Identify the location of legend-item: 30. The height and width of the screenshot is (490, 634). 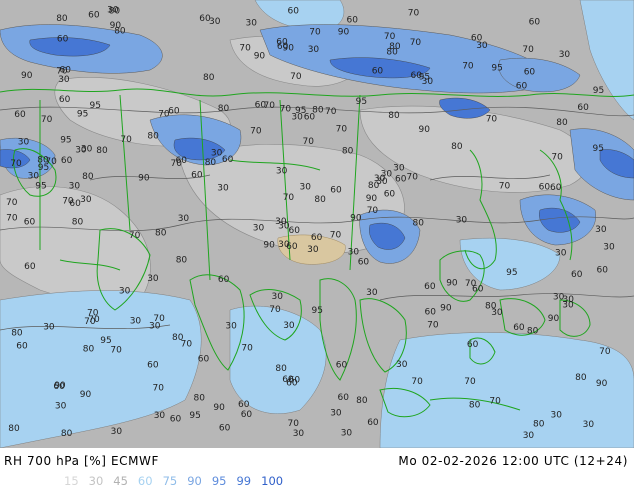
(96, 481).